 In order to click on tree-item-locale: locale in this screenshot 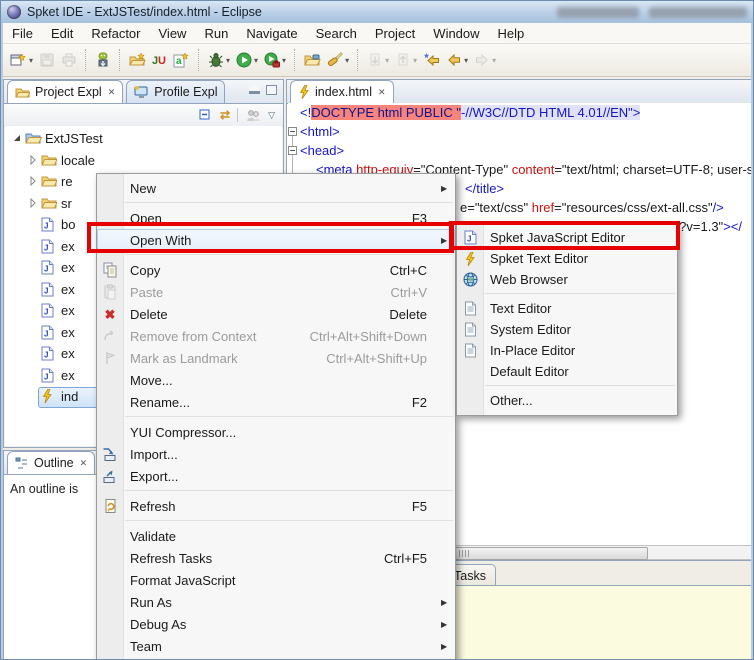, I will do `click(143, 160)`.